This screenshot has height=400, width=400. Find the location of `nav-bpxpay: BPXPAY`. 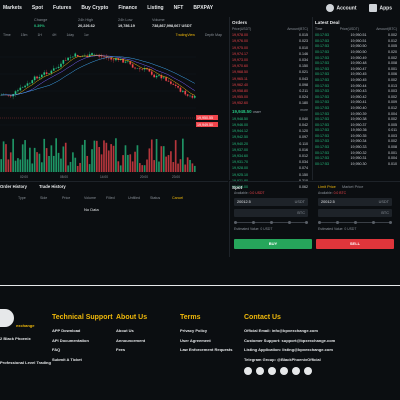

nav-bpxpay: BPXPAY is located at coordinates (203, 8).